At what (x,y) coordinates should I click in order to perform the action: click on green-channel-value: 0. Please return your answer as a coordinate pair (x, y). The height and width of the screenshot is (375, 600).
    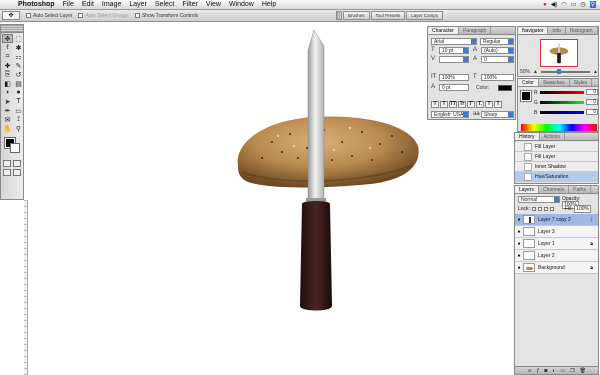
    Looking at the image, I should click on (592, 102).